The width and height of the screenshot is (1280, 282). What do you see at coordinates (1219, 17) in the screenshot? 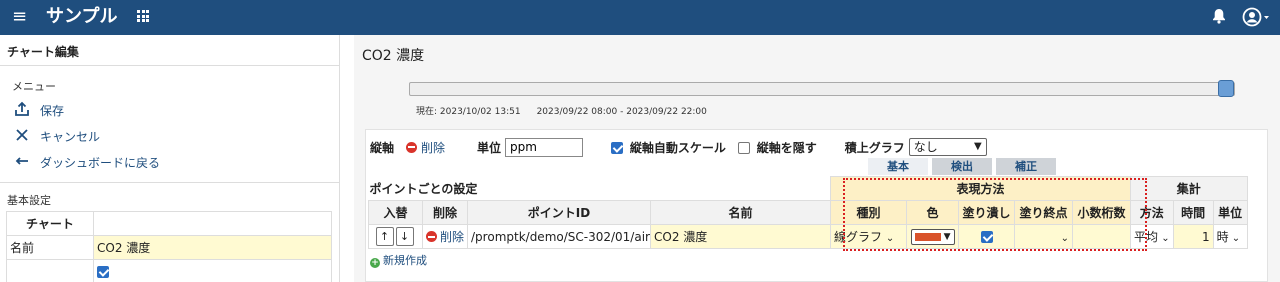
I see `bell-icon` at bounding box center [1219, 17].